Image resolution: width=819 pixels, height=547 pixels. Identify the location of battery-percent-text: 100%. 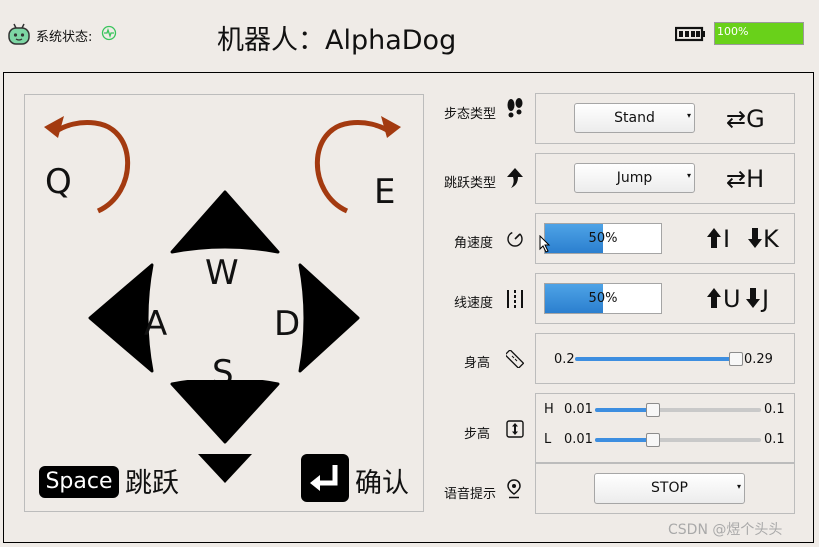
(733, 31).